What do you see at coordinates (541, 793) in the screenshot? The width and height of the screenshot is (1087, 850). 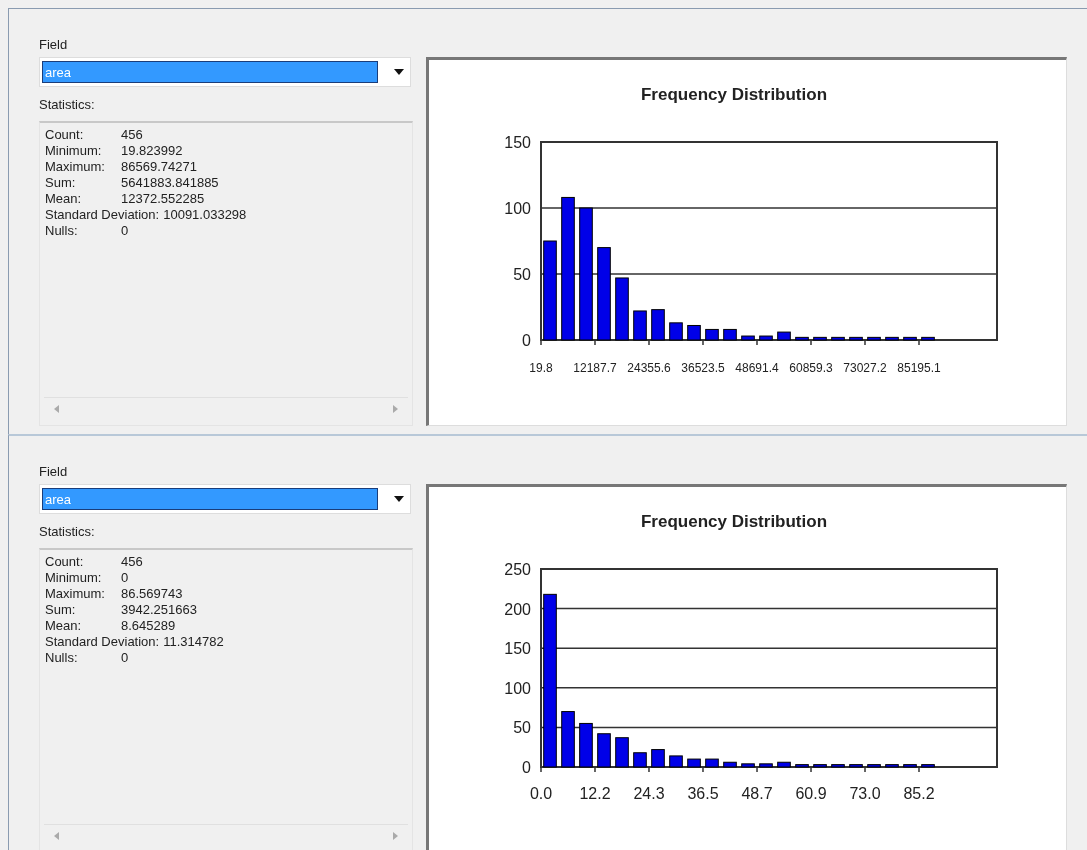 I see `x-tick-label: 0.0` at bounding box center [541, 793].